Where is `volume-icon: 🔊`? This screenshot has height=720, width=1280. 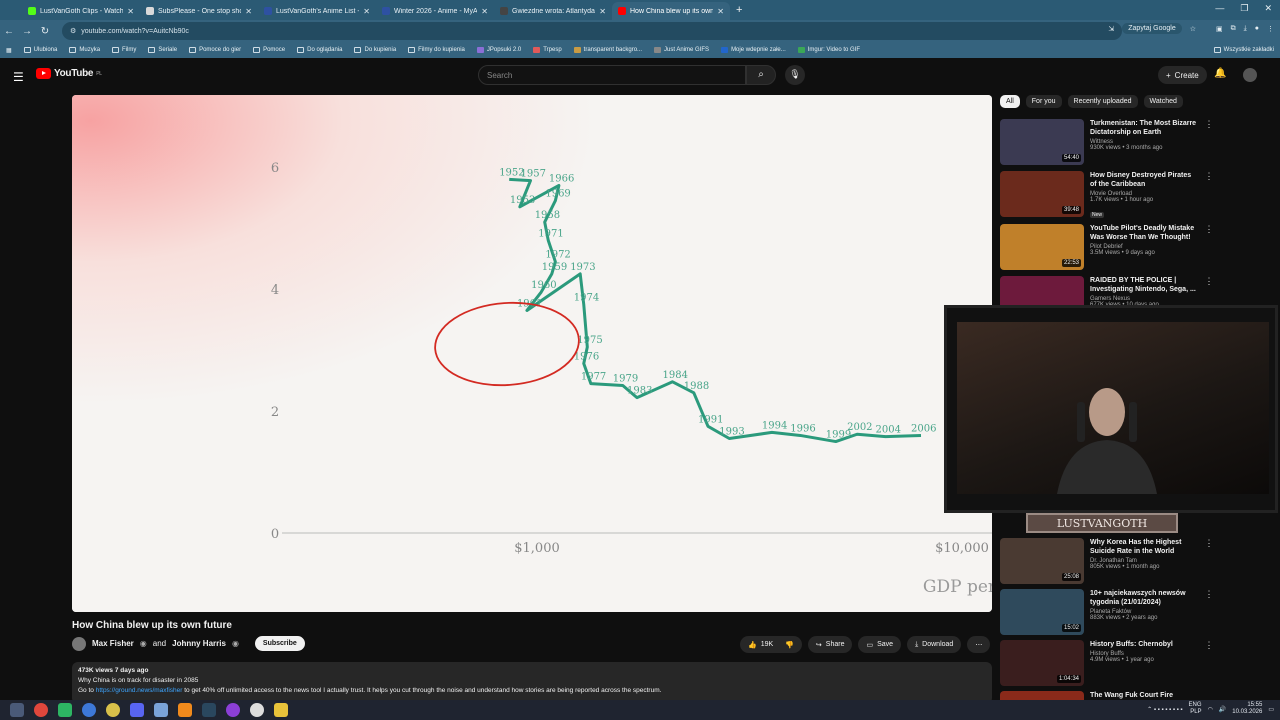 volume-icon: 🔊 is located at coordinates (1222, 709).